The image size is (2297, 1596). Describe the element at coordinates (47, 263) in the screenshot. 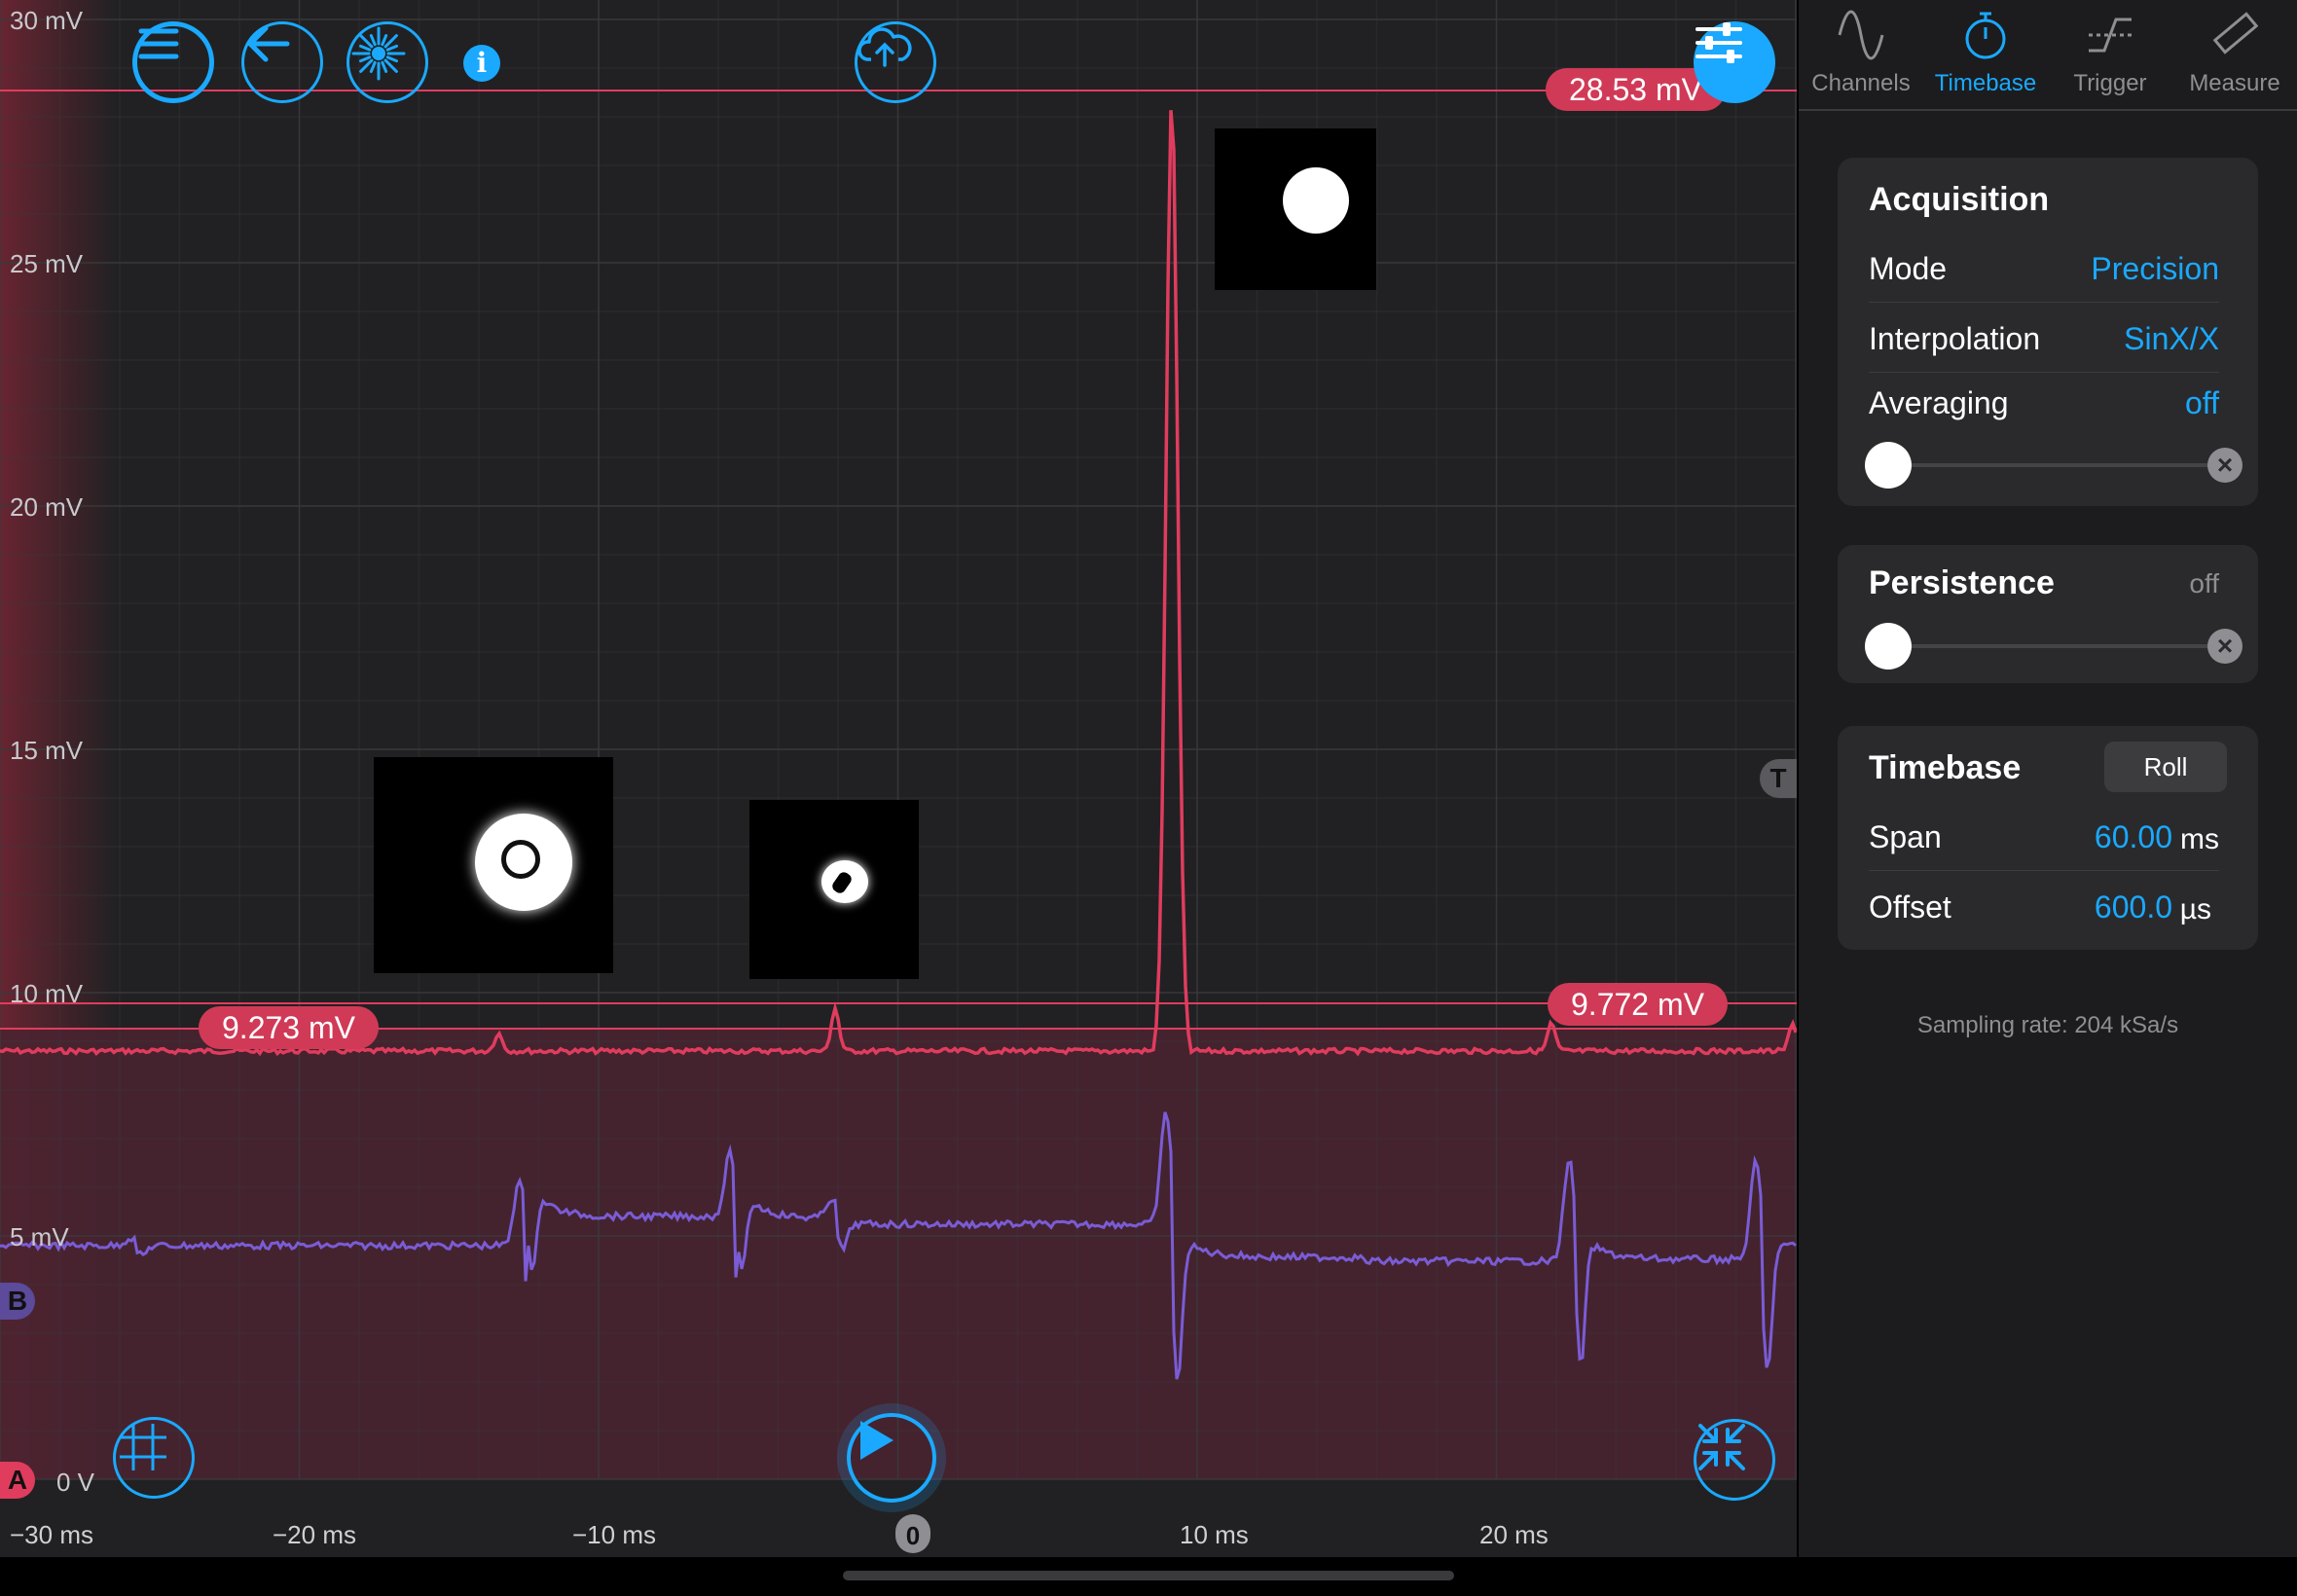

I see `y-tick-label: 25 mV` at that location.